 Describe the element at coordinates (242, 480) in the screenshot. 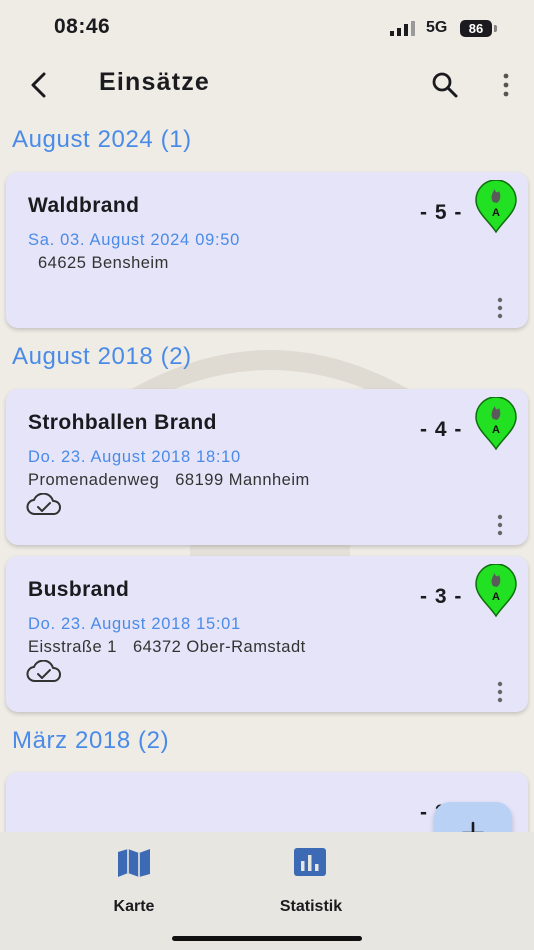

I see `incident-city: 68199 Mannheim` at that location.